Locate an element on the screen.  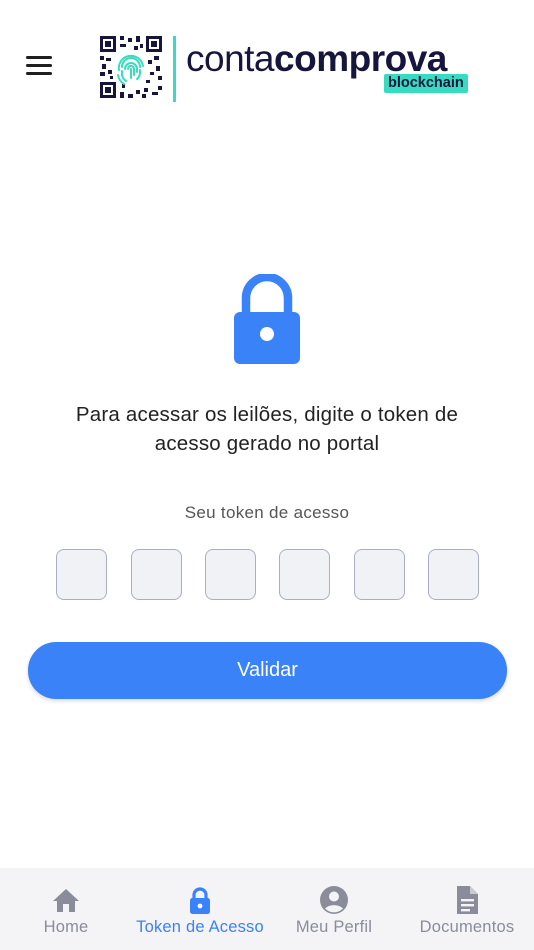
token-digit-5-input is located at coordinates (379, 574).